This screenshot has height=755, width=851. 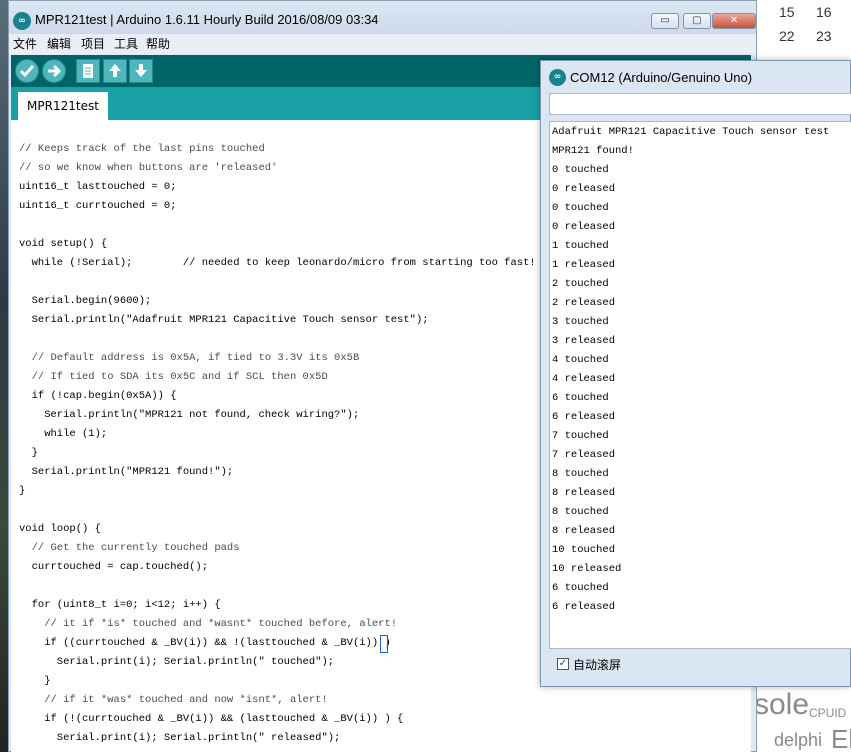 What do you see at coordinates (93, 43) in the screenshot?
I see `menu-sketch: 项目` at bounding box center [93, 43].